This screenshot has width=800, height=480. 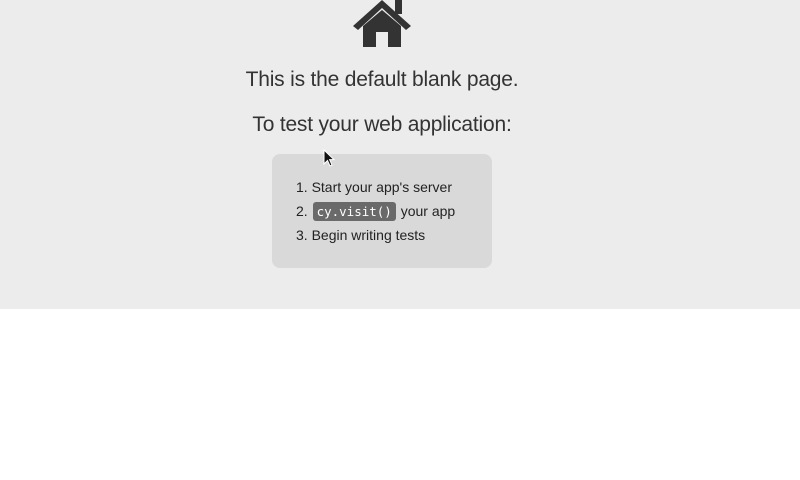 I want to click on list-item: 1. Start your app's server, so click(x=375, y=189).